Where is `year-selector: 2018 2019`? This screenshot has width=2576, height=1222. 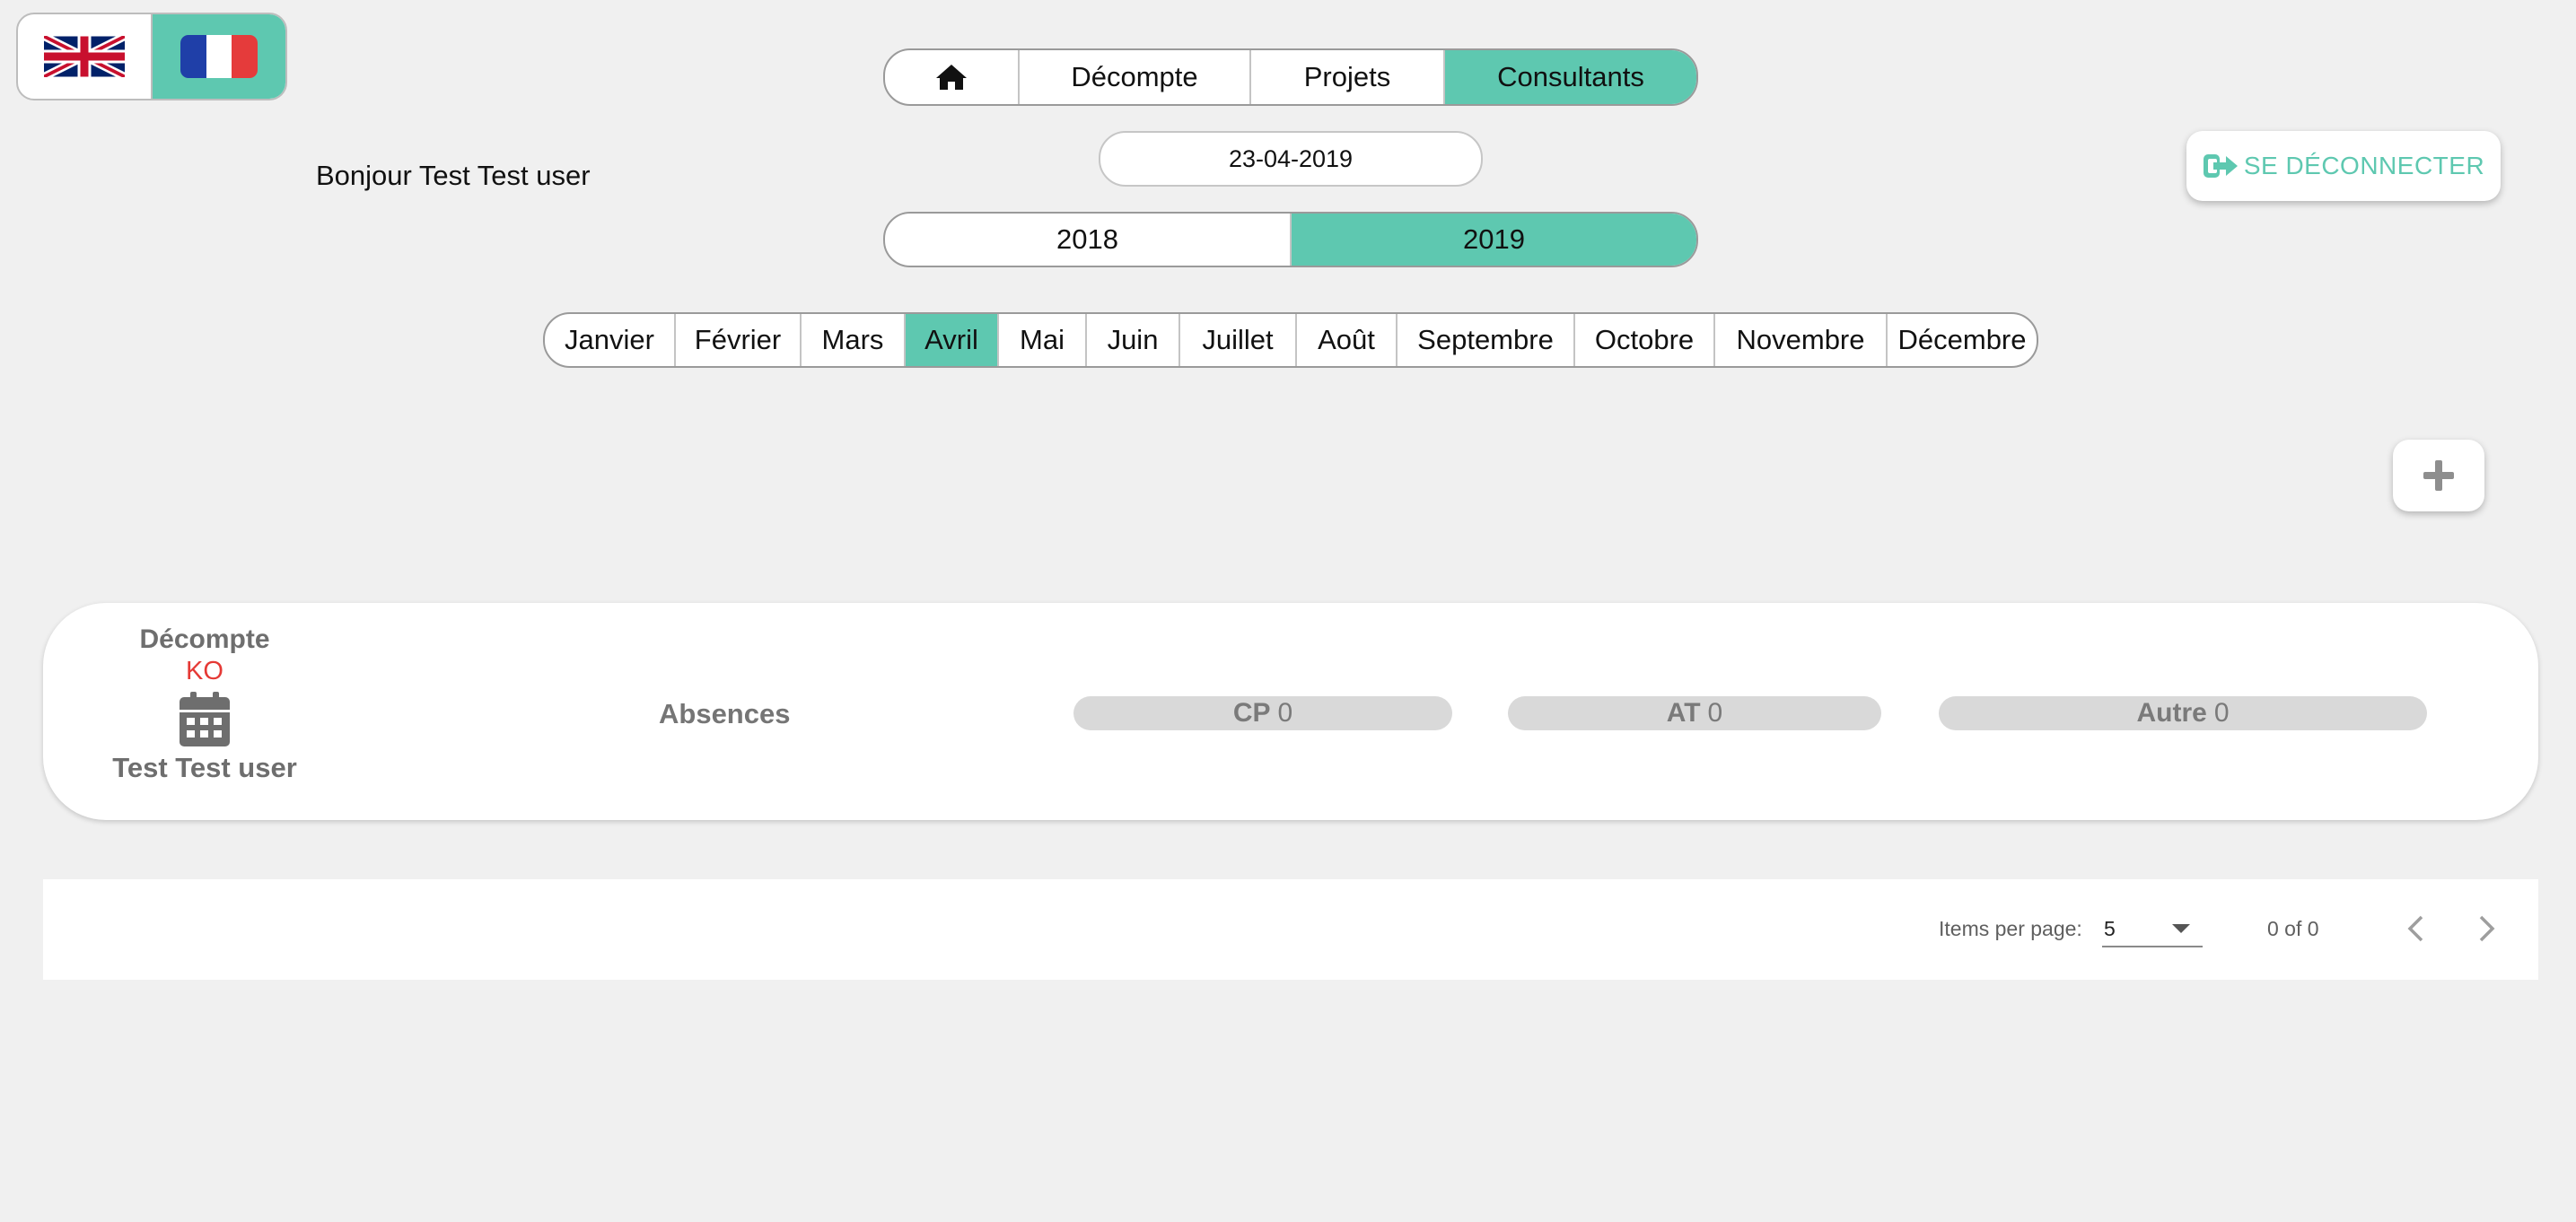
year-selector: 2018 2019 is located at coordinates (1290, 239).